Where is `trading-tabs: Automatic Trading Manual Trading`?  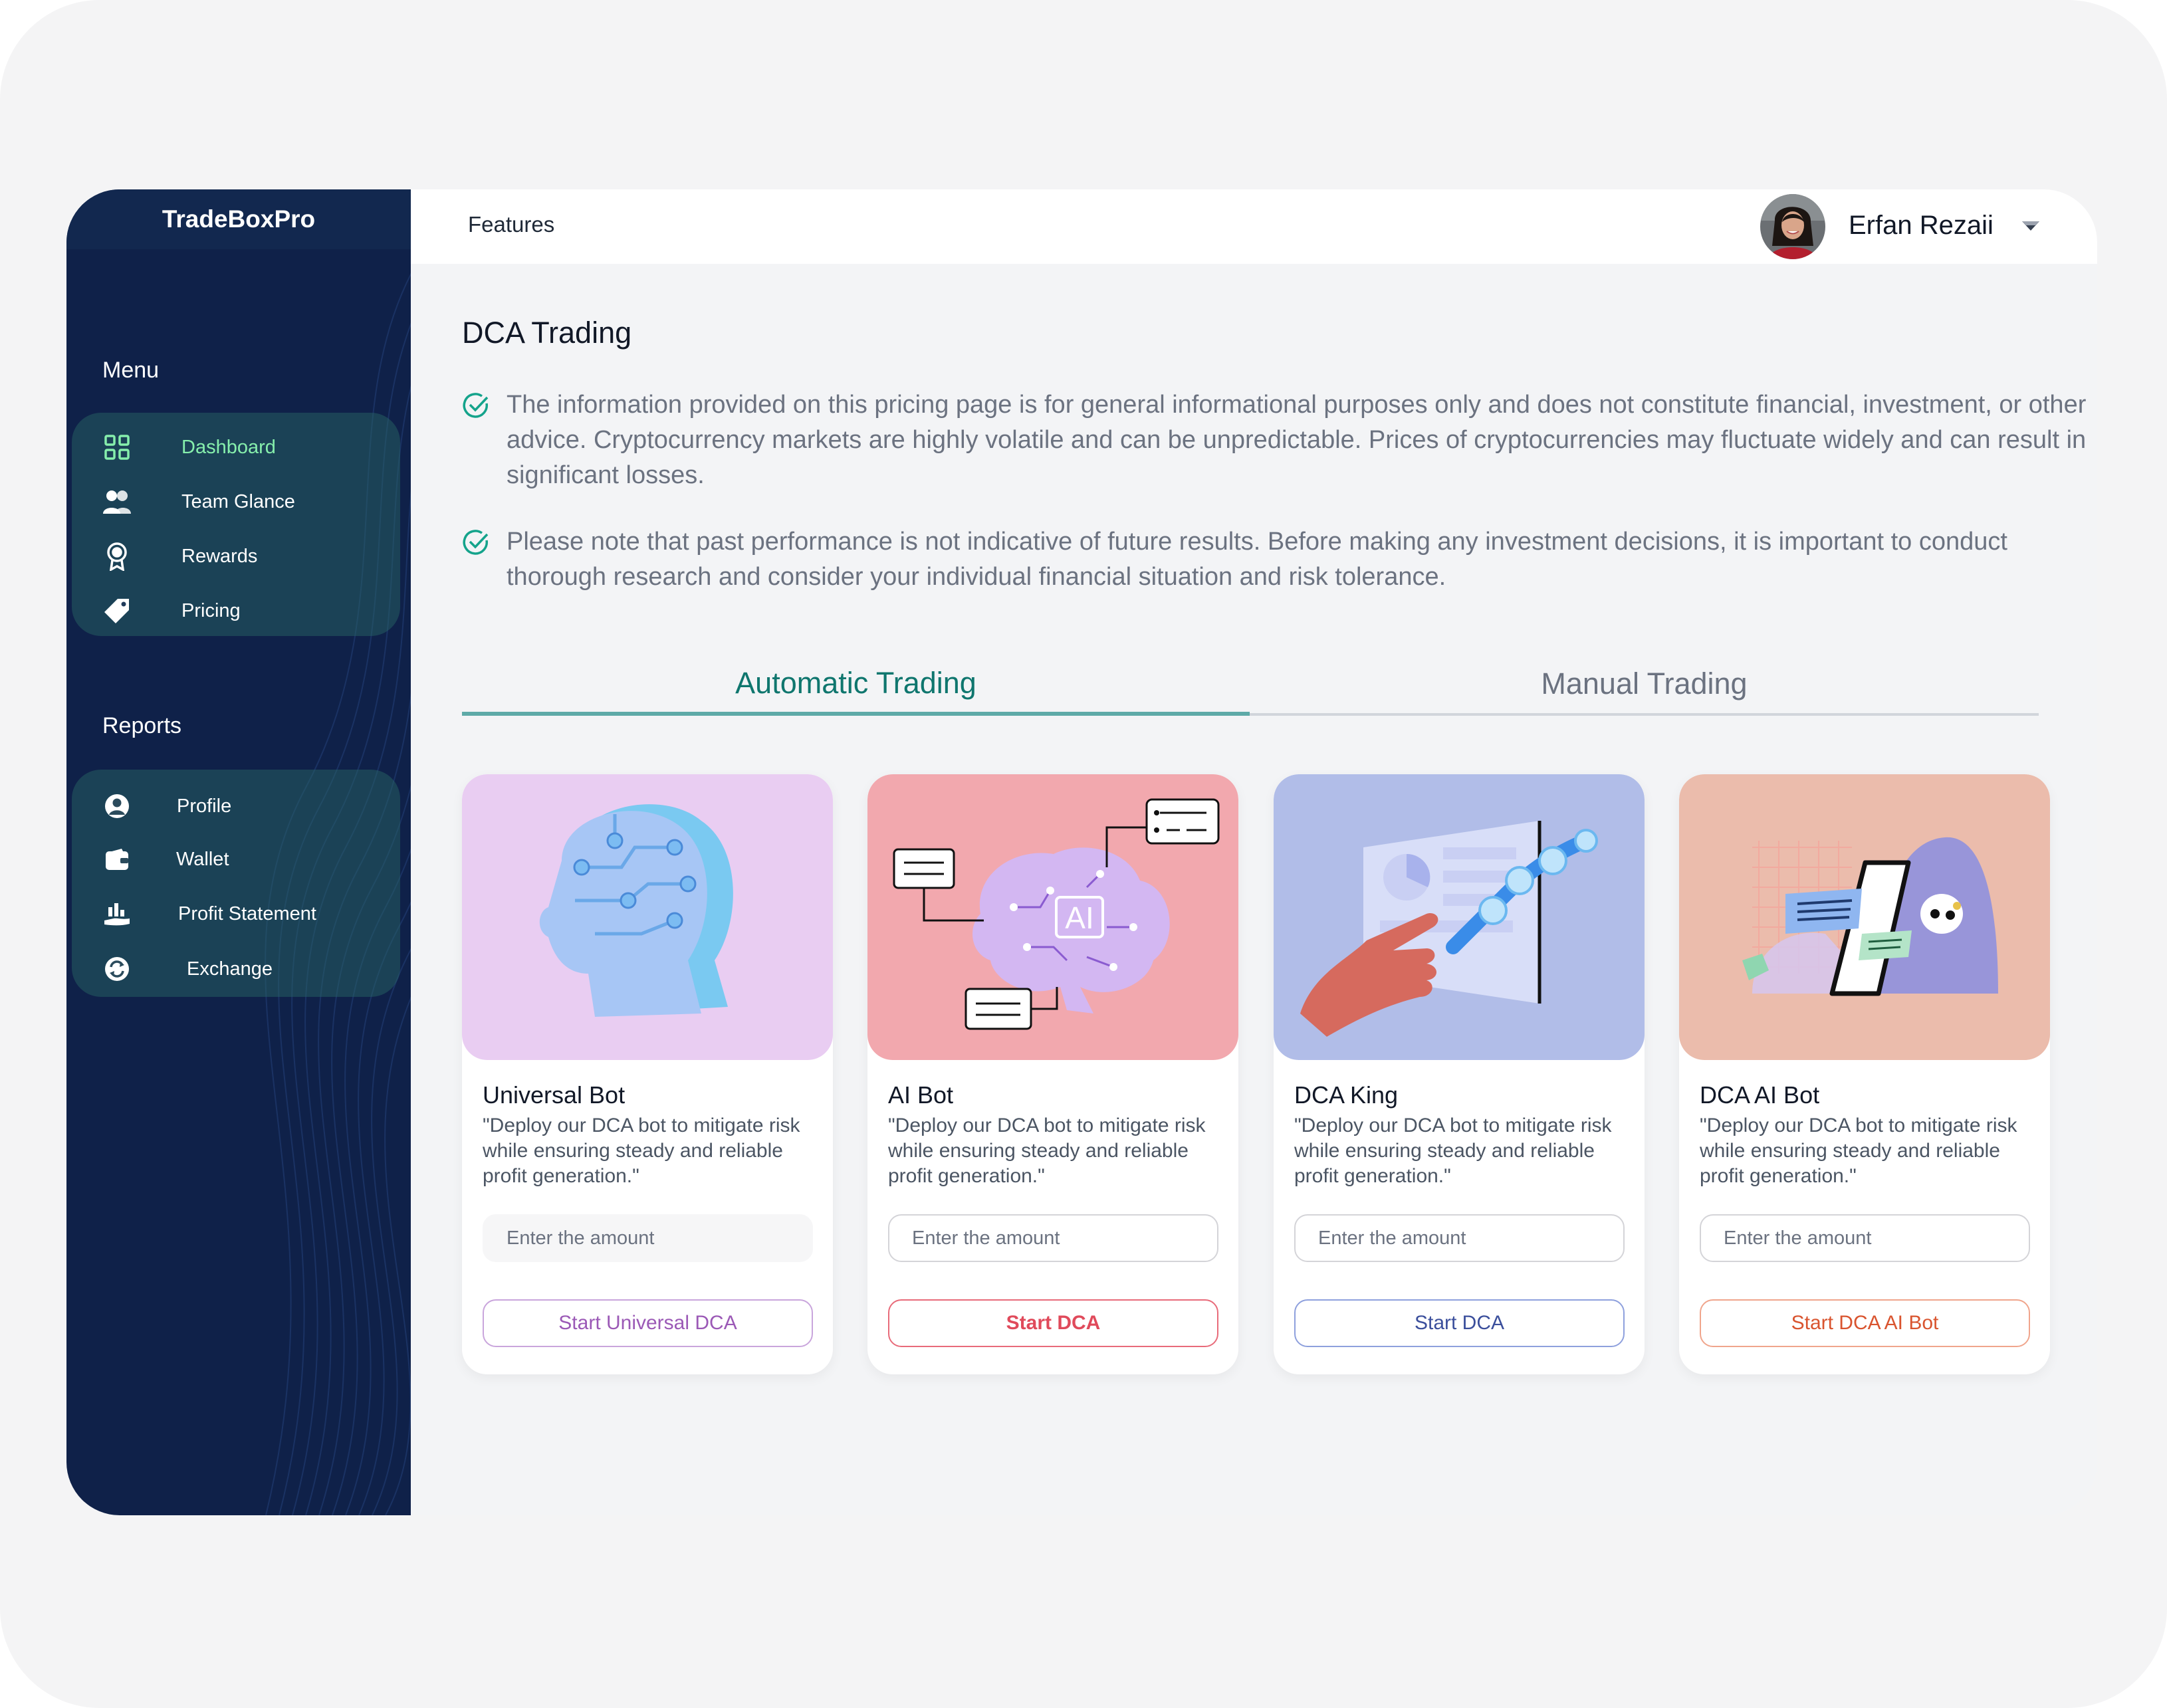 trading-tabs: Automatic Trading Manual Trading is located at coordinates (1250, 685).